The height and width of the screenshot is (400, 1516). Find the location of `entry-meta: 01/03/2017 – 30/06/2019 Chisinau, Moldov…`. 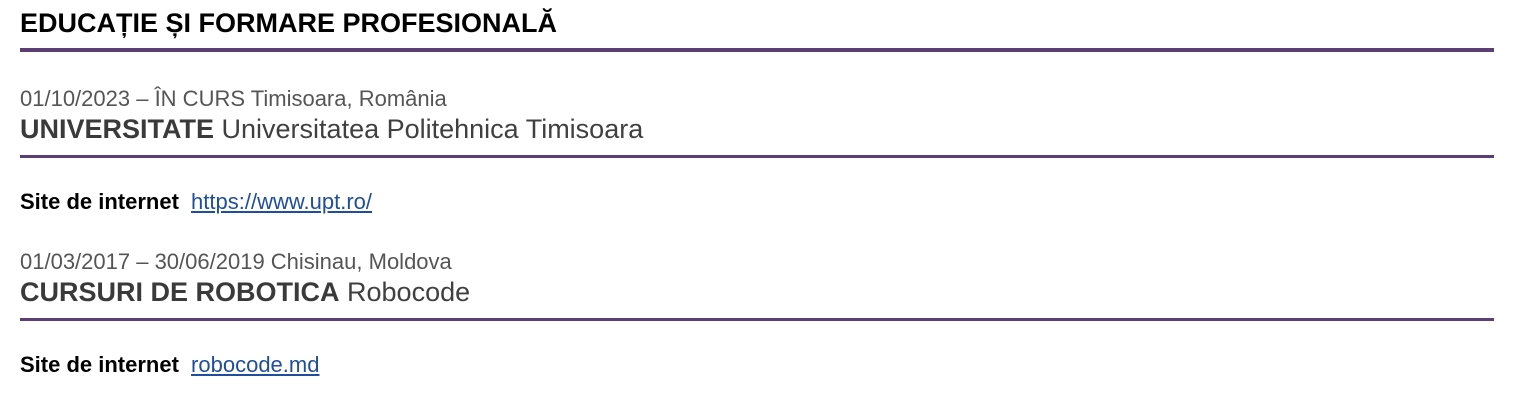

entry-meta: 01/03/2017 – 30/06/2019 Chisinau, Moldov… is located at coordinates (236, 261).